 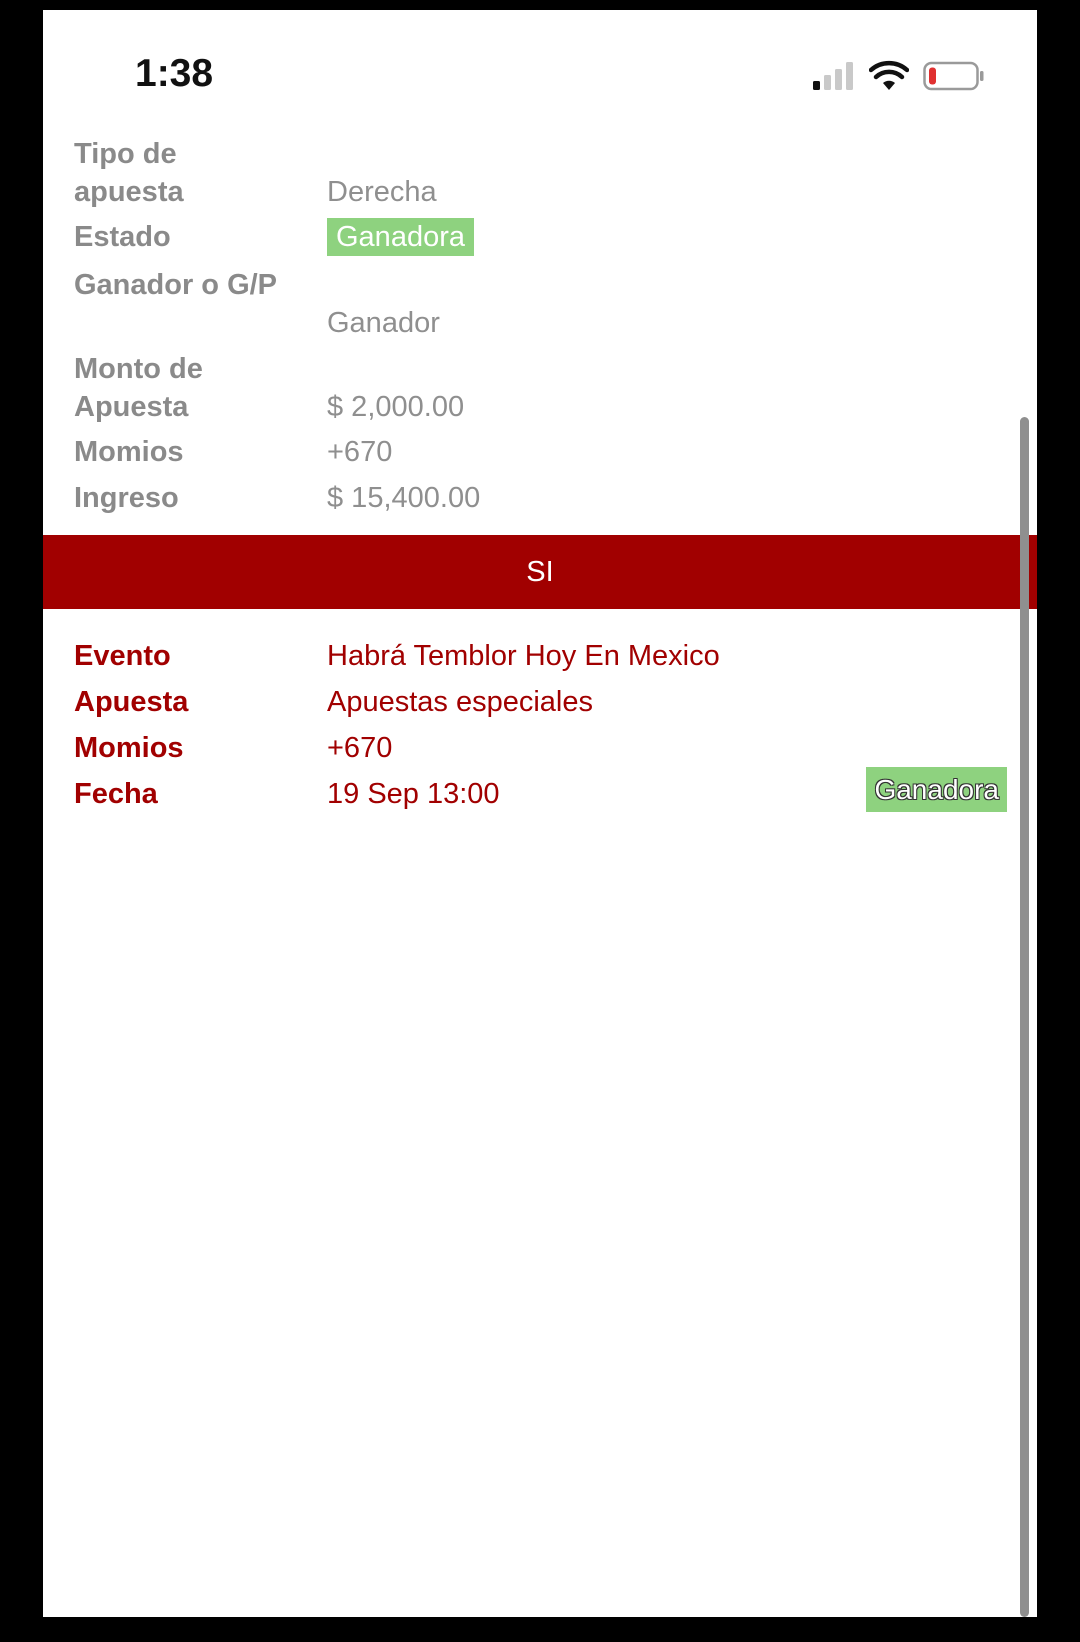 I want to click on status-bar: 1:38, so click(x=540, y=69).